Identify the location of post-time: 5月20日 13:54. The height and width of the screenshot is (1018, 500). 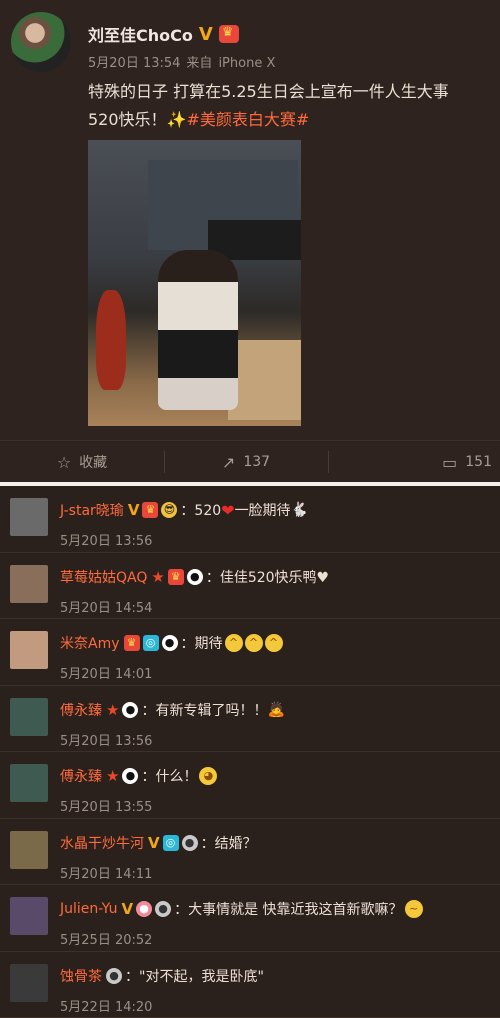
(134, 63).